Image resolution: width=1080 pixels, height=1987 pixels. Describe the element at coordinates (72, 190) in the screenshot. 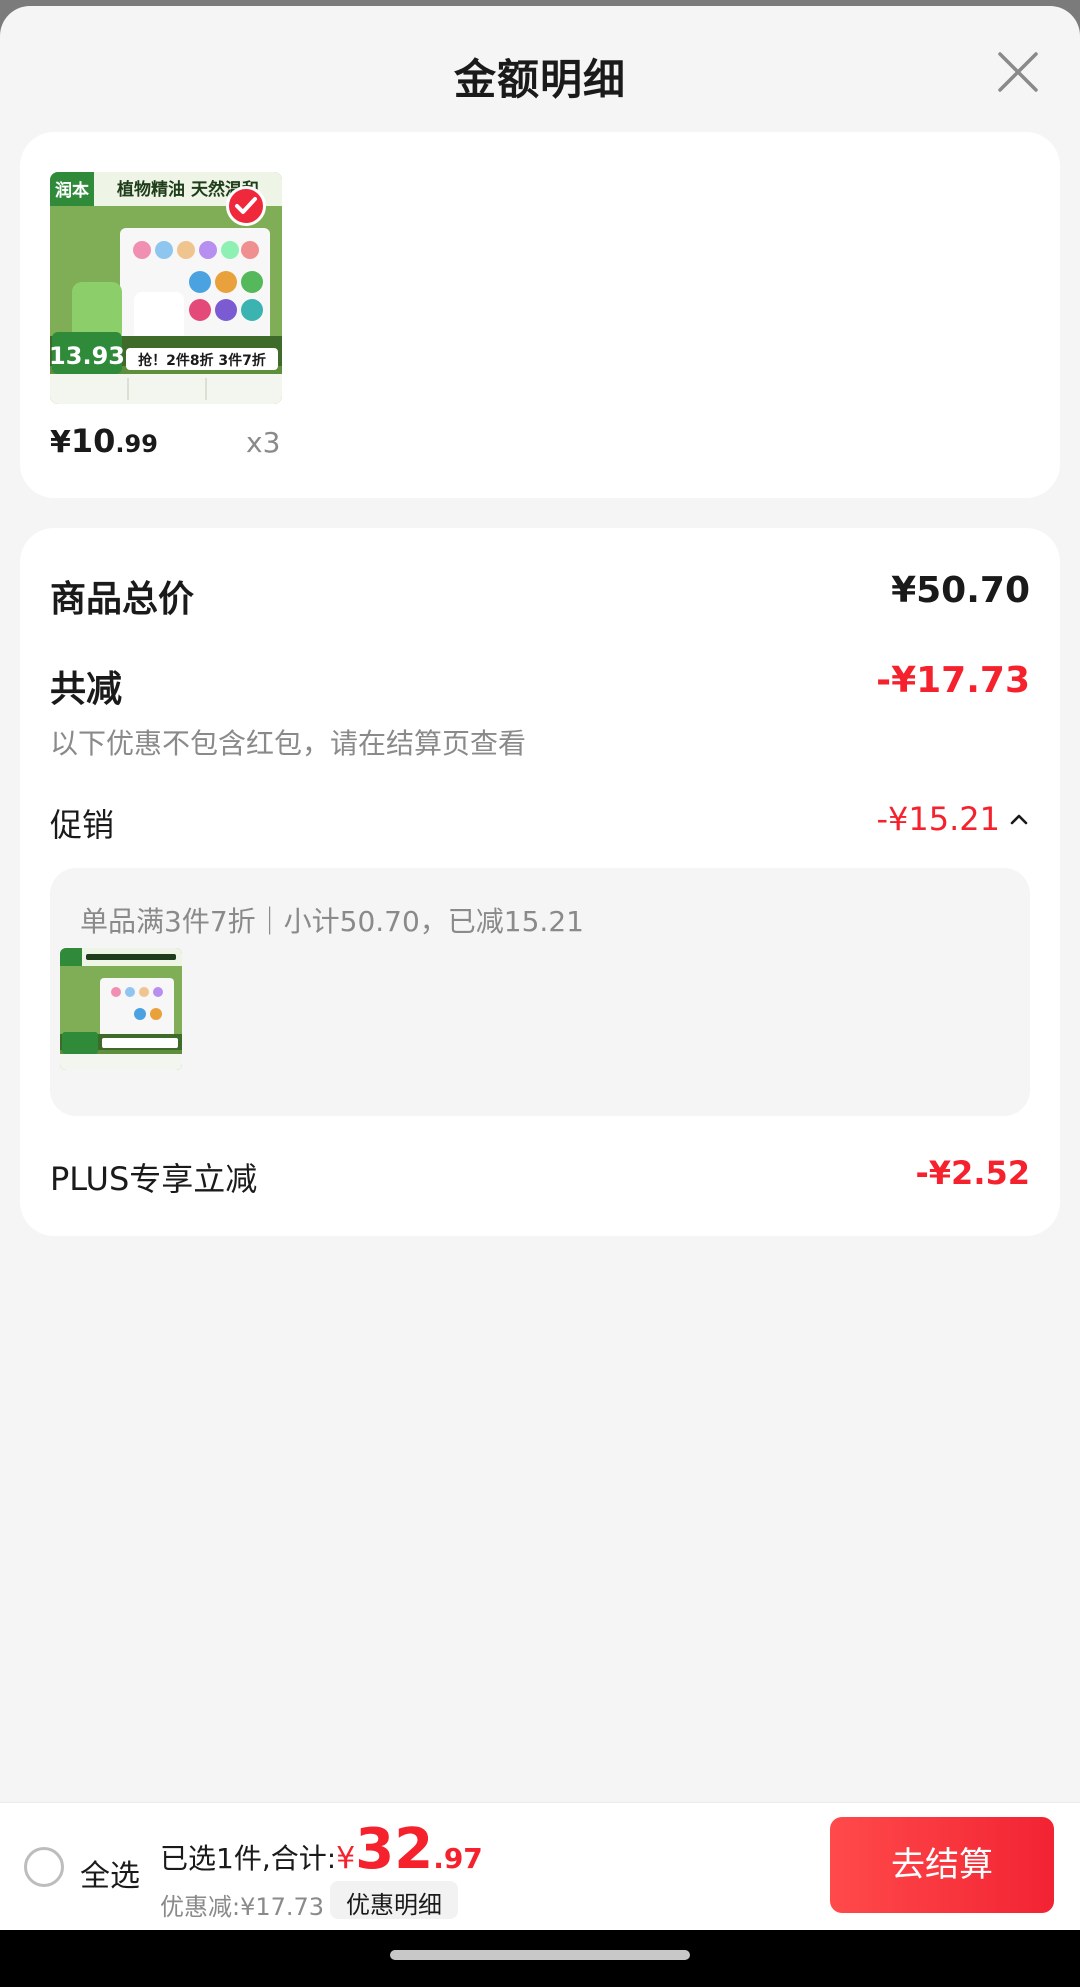

I see `product-brand-text: 润本` at that location.